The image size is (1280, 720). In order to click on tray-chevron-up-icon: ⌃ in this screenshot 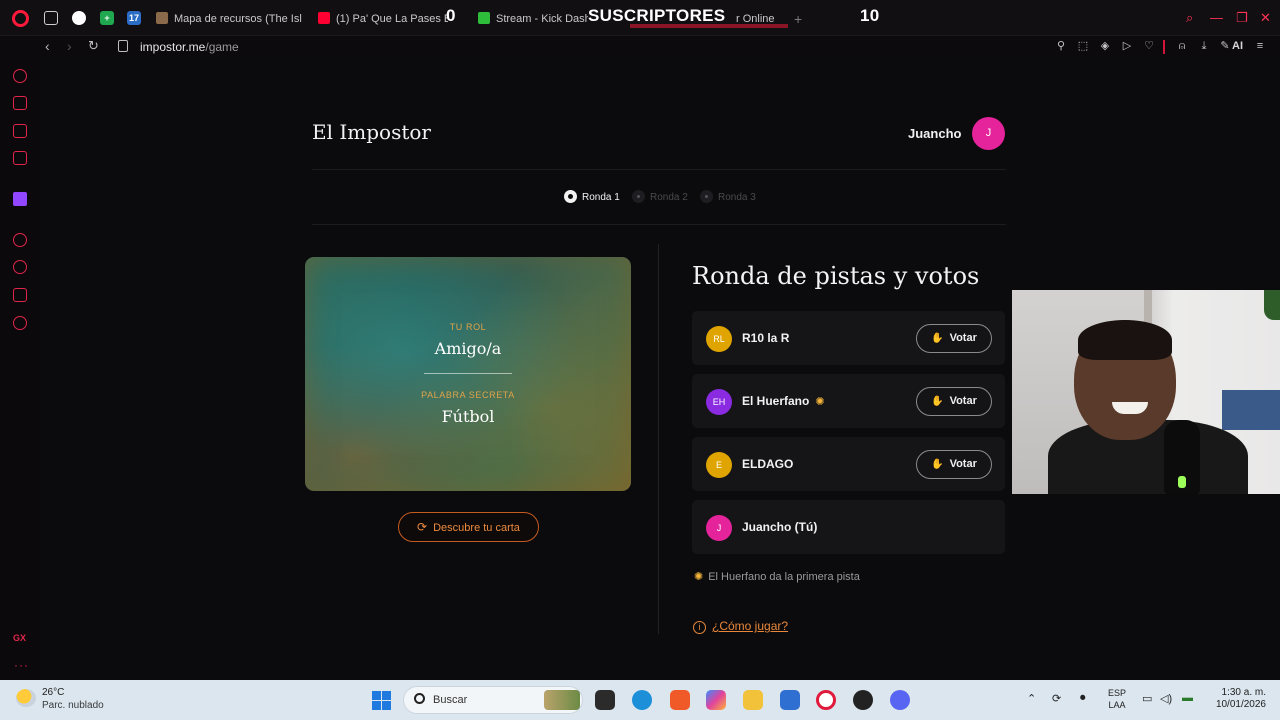, I will do `click(1031, 698)`.